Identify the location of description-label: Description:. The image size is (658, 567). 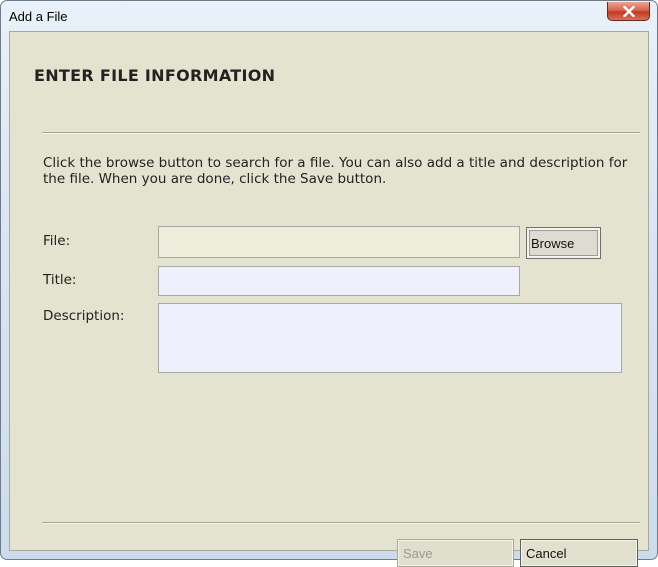
(84, 316).